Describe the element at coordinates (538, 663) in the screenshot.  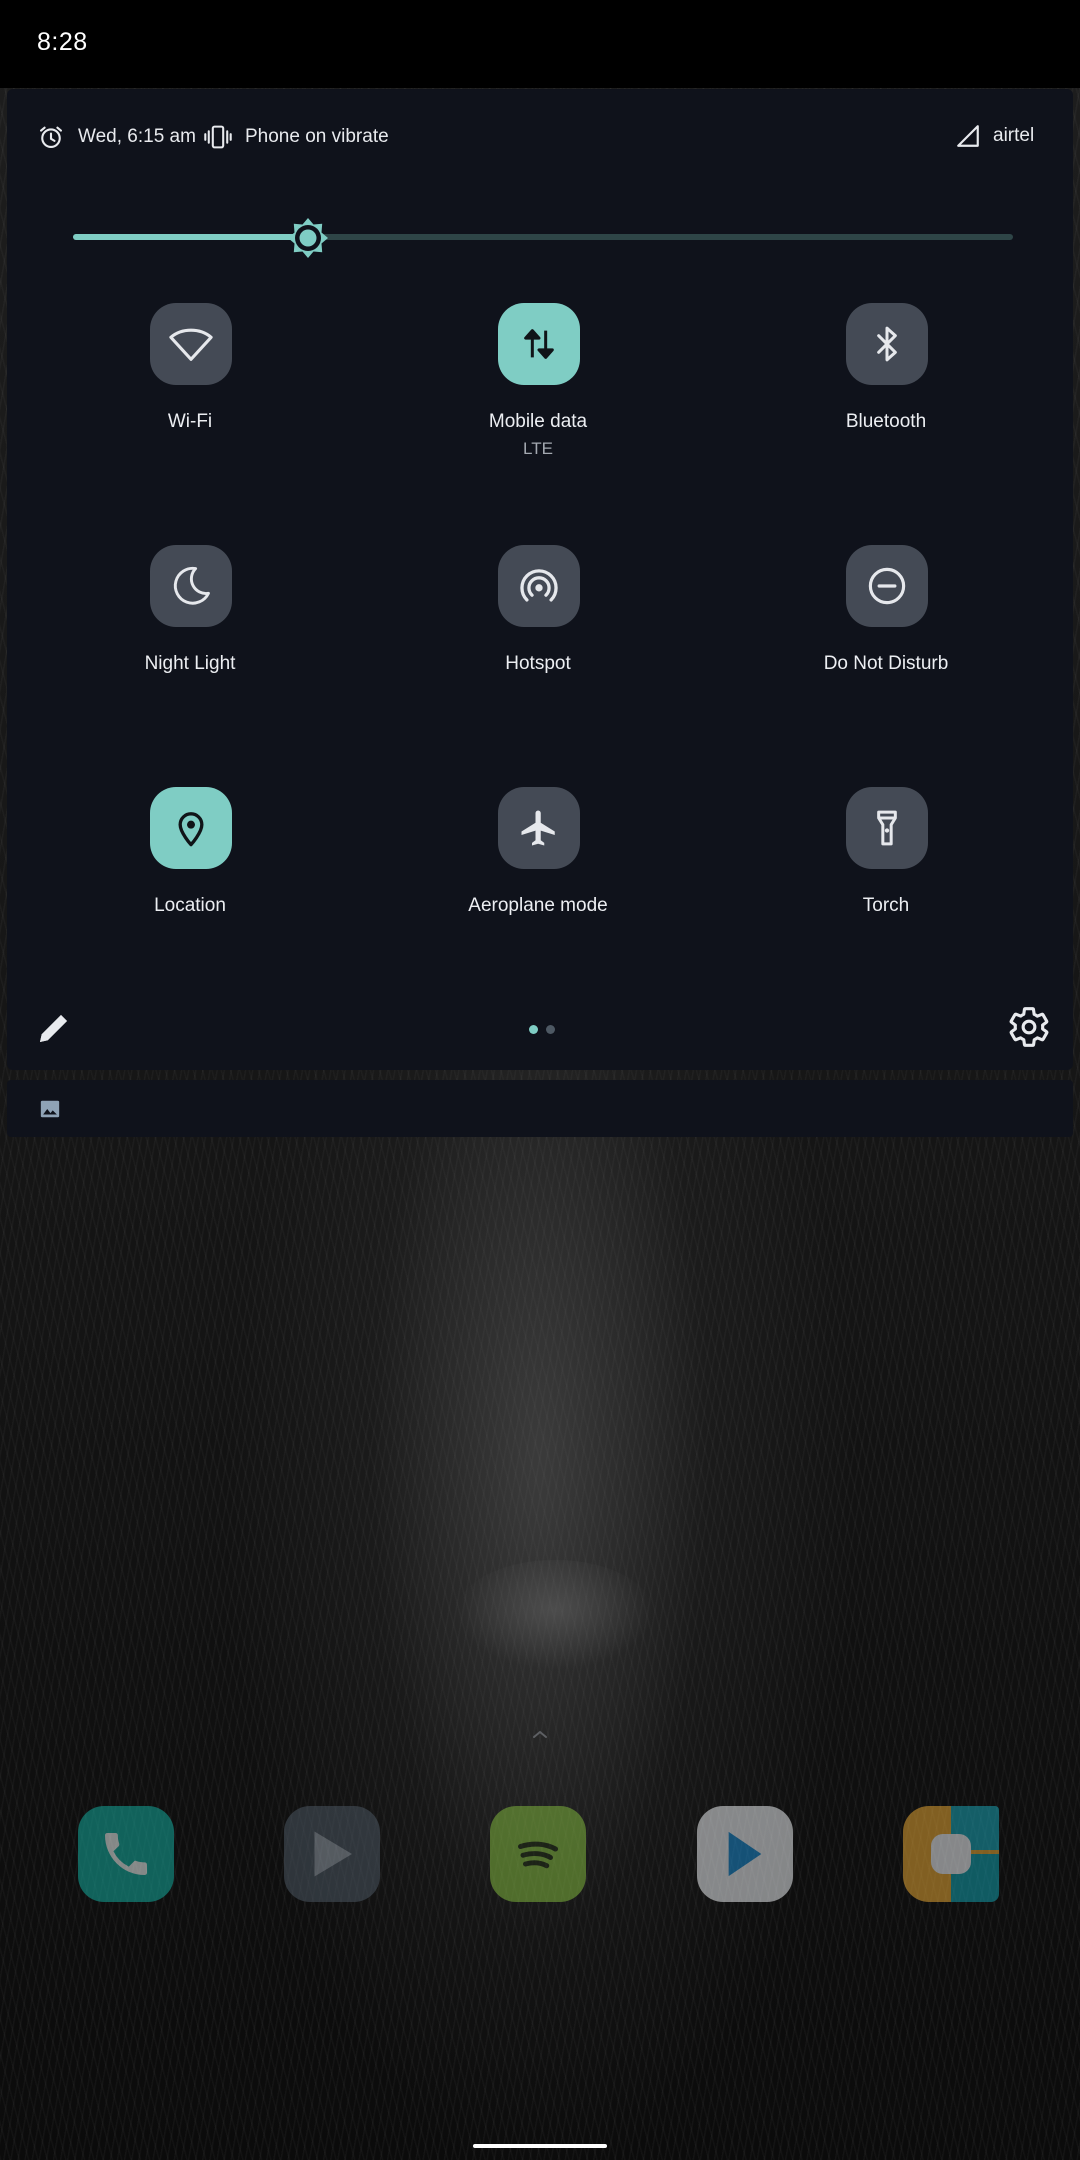
I see `tile-hotspot-label: Hotspot` at that location.